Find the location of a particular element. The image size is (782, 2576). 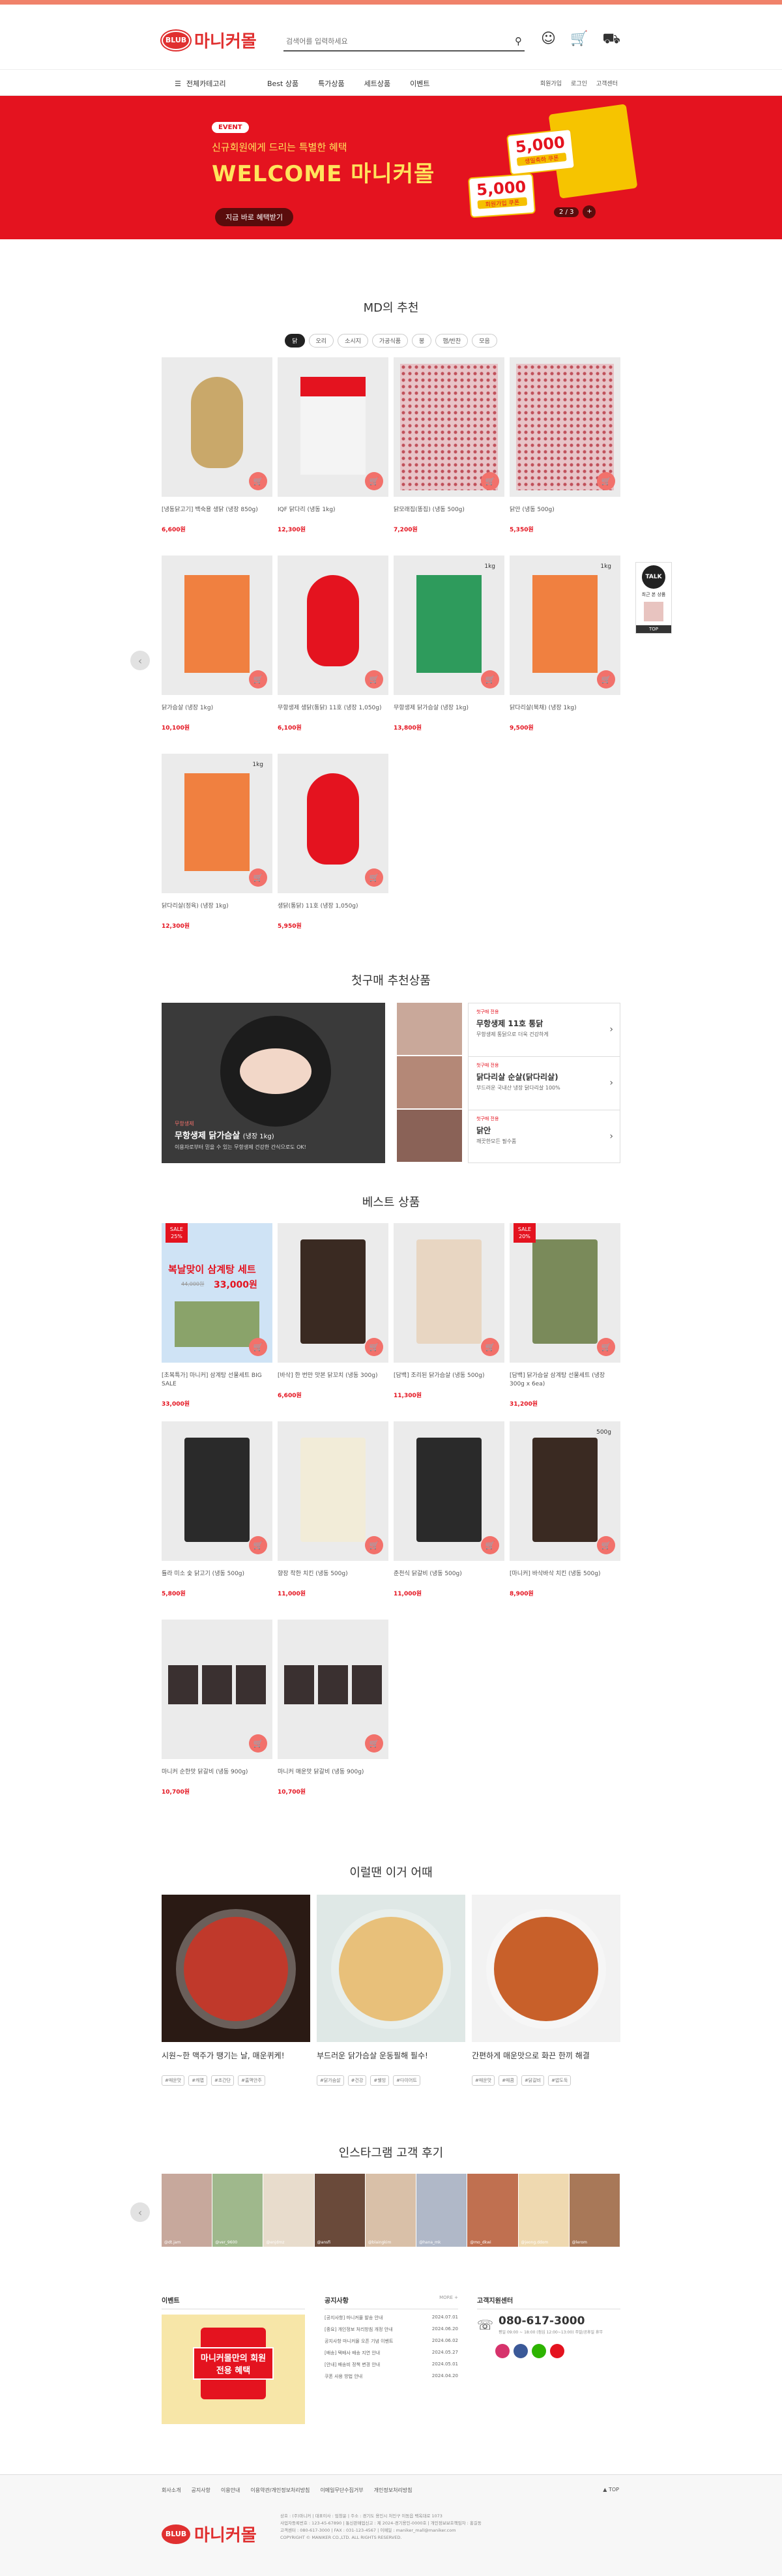

product-card: 1kg 🛒 닭다리살(정육) (냉장 1kg) 12,300원 is located at coordinates (217, 842).